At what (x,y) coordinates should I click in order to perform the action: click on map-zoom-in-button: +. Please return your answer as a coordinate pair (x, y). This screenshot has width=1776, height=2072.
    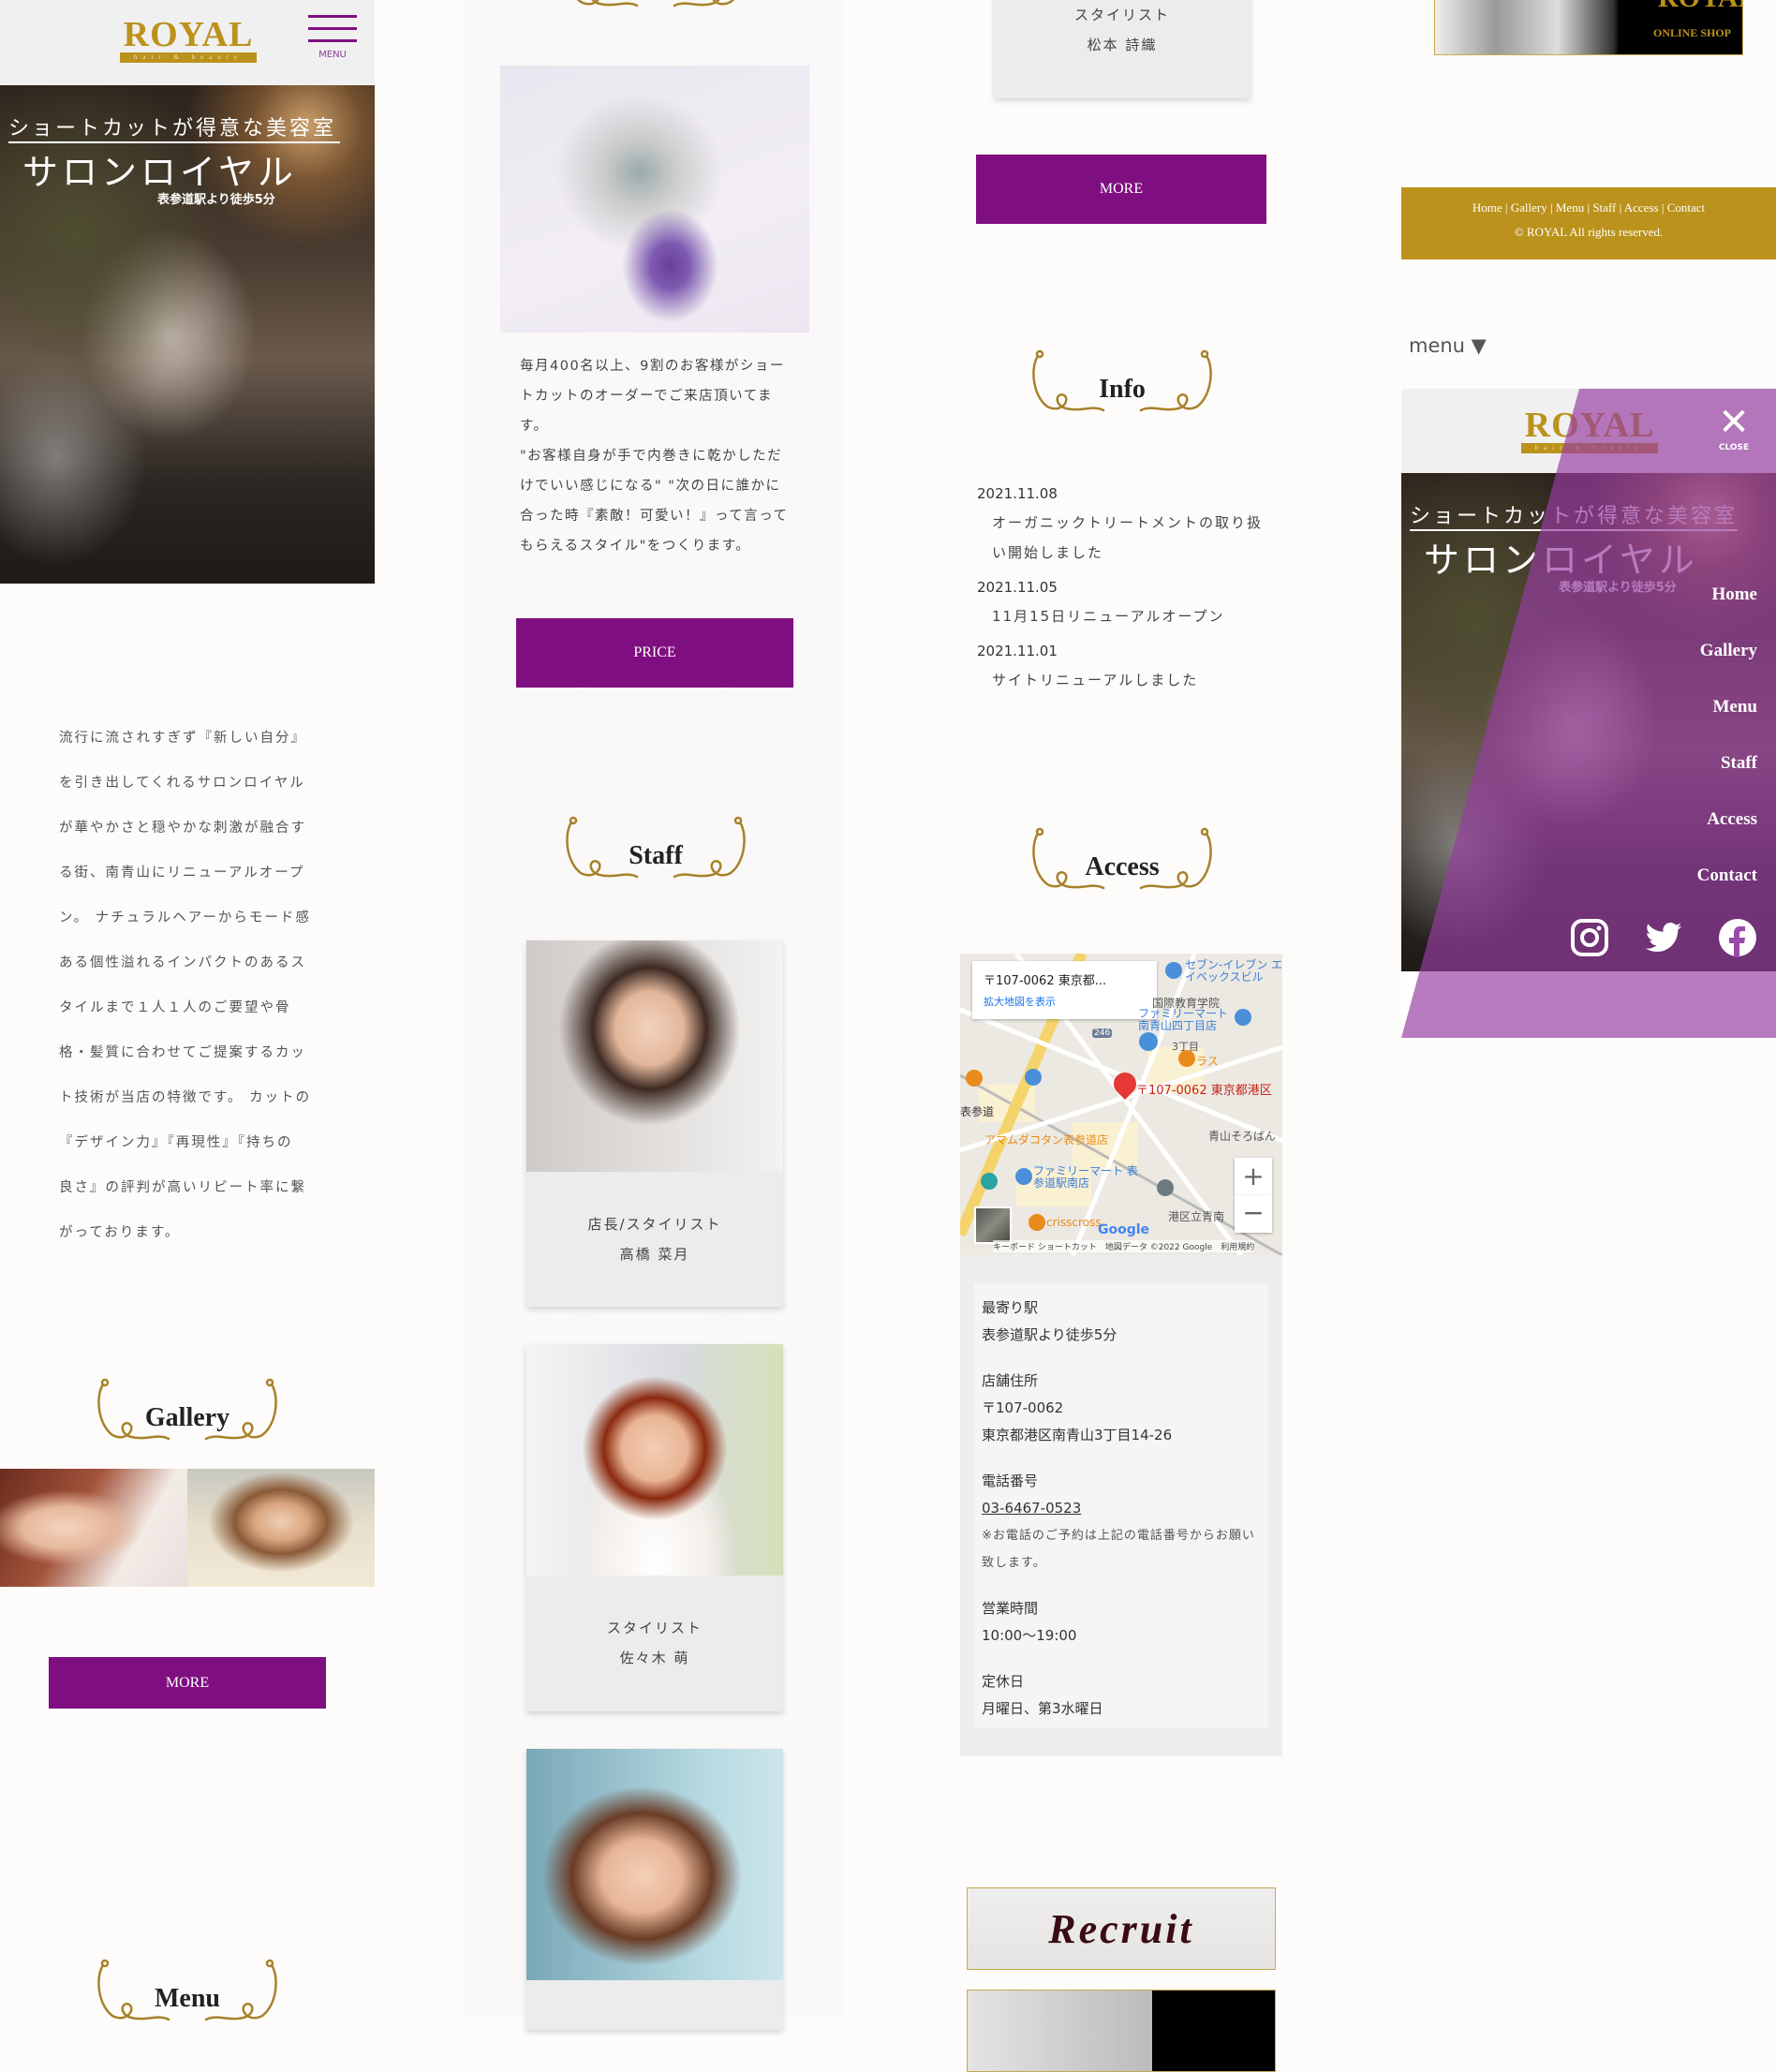
    Looking at the image, I should click on (1253, 1176).